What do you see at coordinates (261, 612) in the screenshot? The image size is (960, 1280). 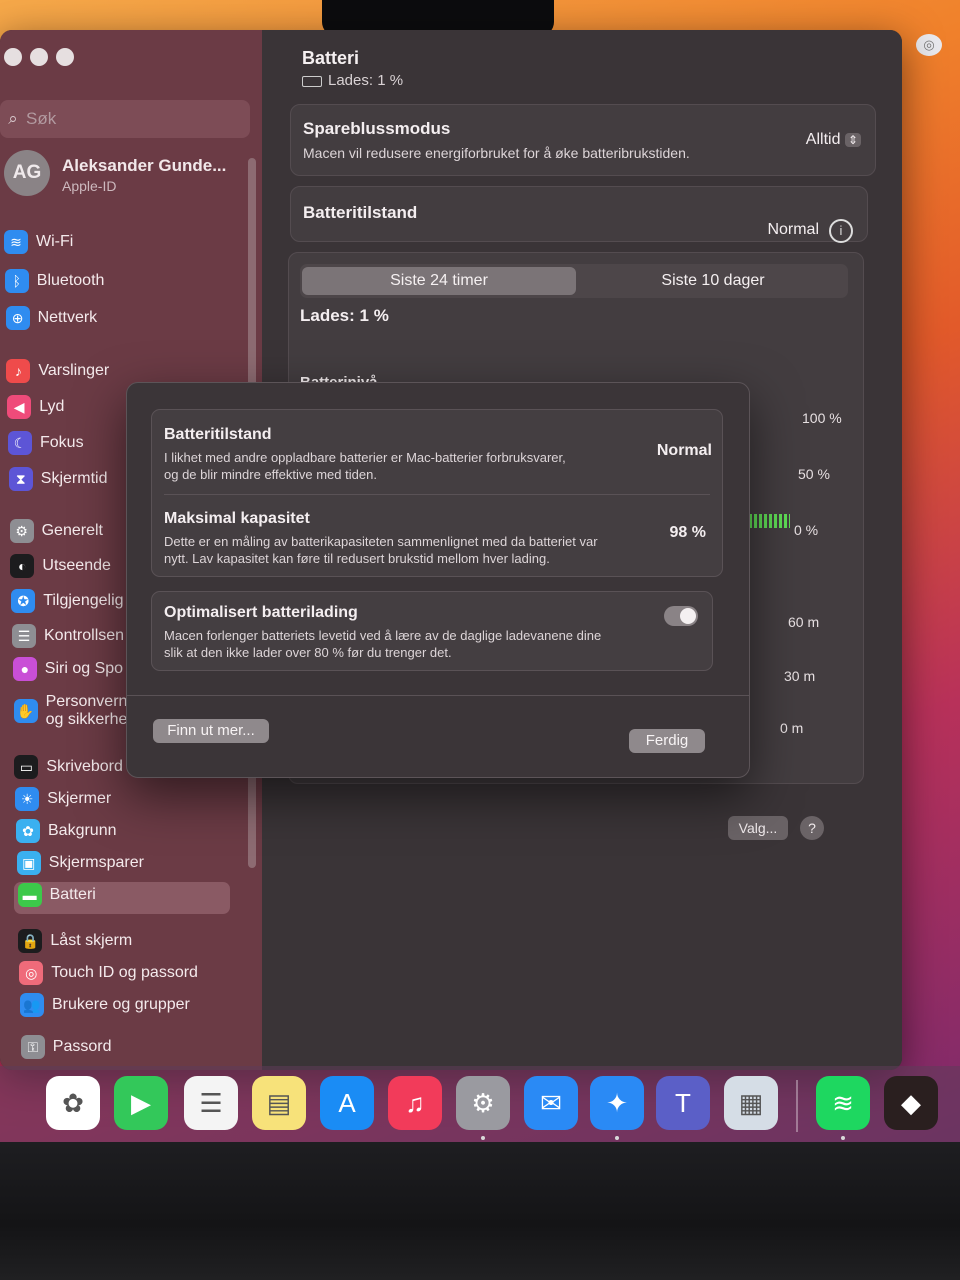 I see `optimized-charging-title: Optimalisert batterilading` at bounding box center [261, 612].